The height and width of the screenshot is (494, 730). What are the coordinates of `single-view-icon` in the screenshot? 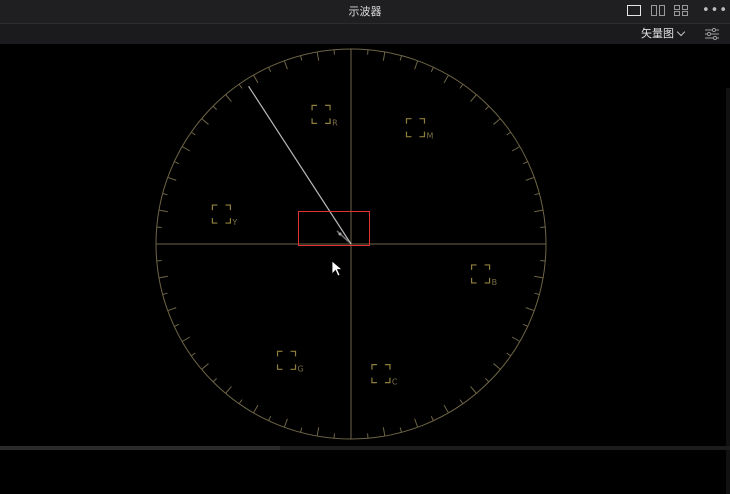 It's located at (634, 10).